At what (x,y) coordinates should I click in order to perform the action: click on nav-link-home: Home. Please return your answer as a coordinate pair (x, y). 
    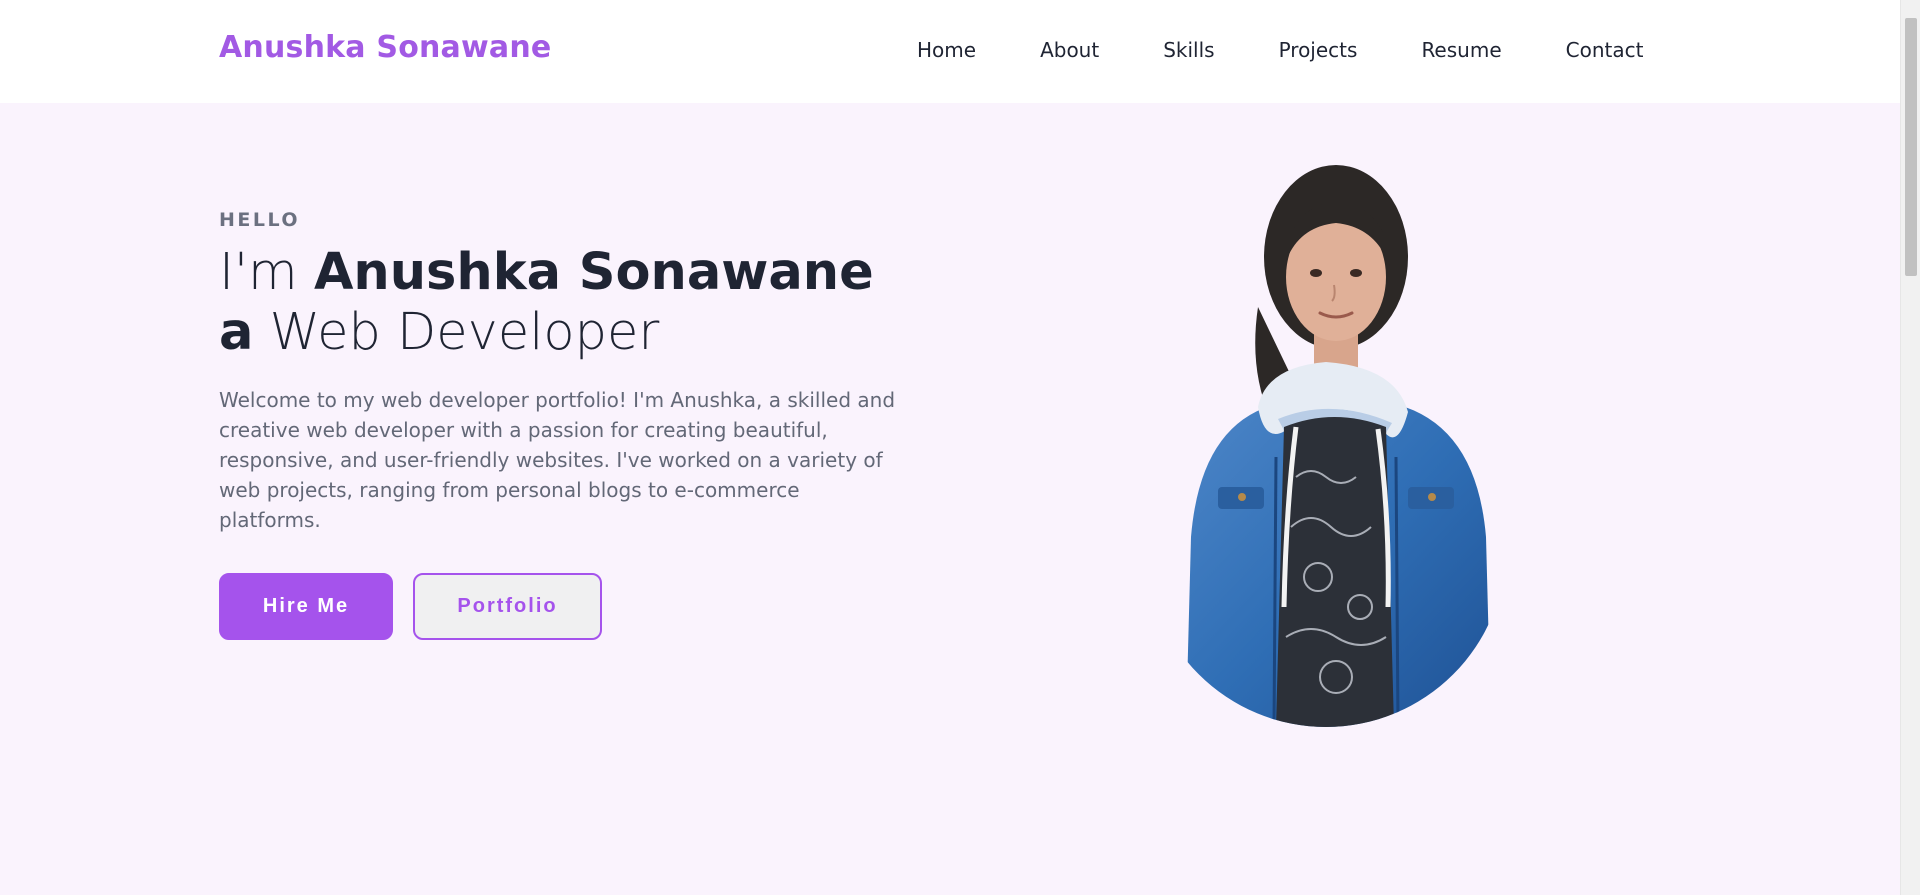
    Looking at the image, I should click on (946, 50).